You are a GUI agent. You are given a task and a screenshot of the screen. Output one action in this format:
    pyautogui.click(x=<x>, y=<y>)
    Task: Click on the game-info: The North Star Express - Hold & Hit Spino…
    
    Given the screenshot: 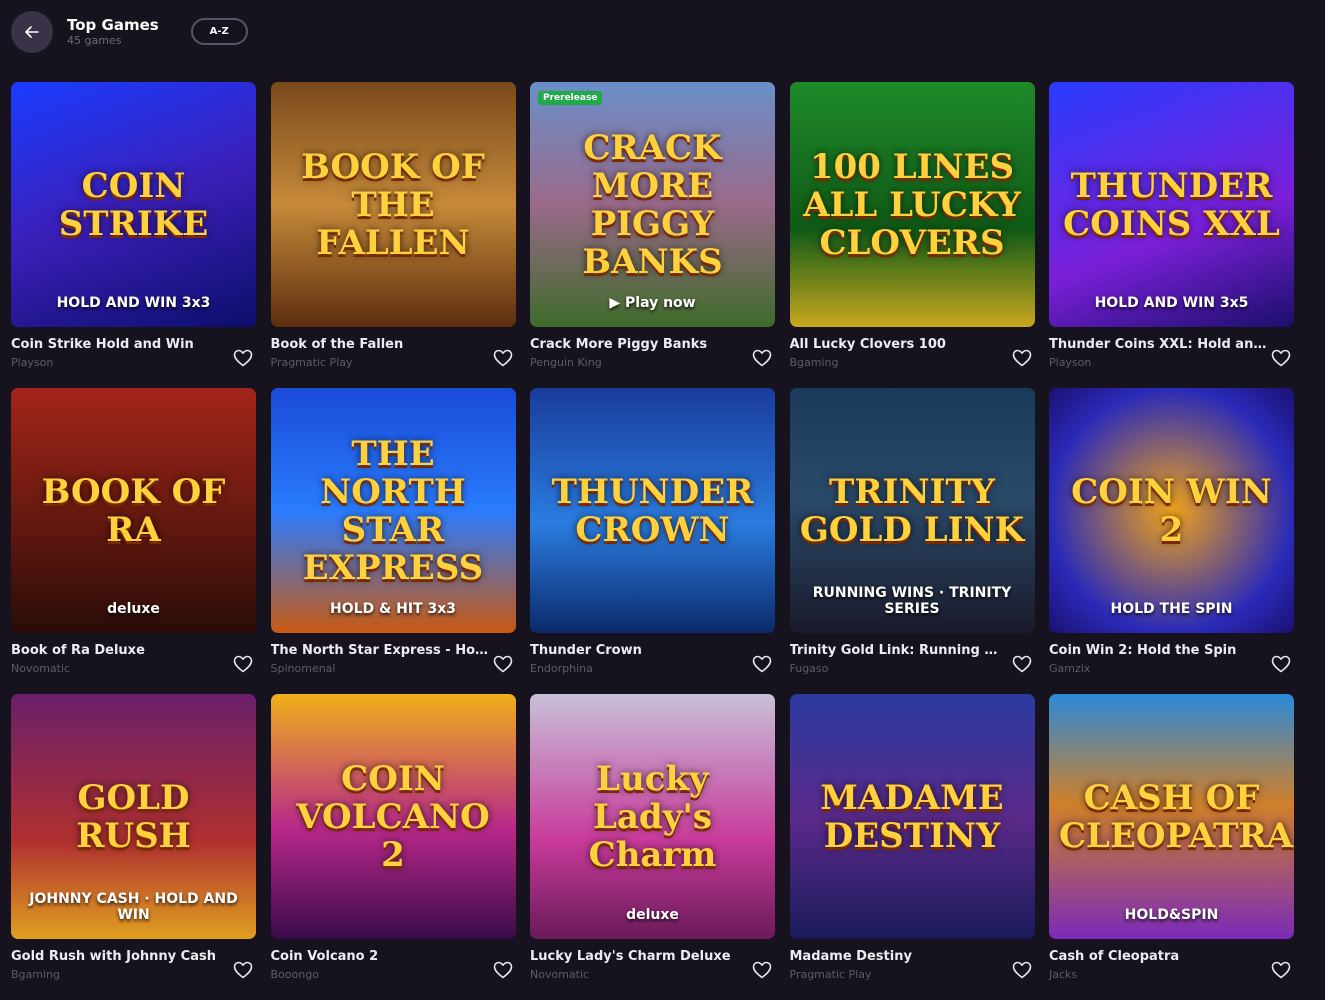 What is the action you would take?
    pyautogui.click(x=393, y=663)
    